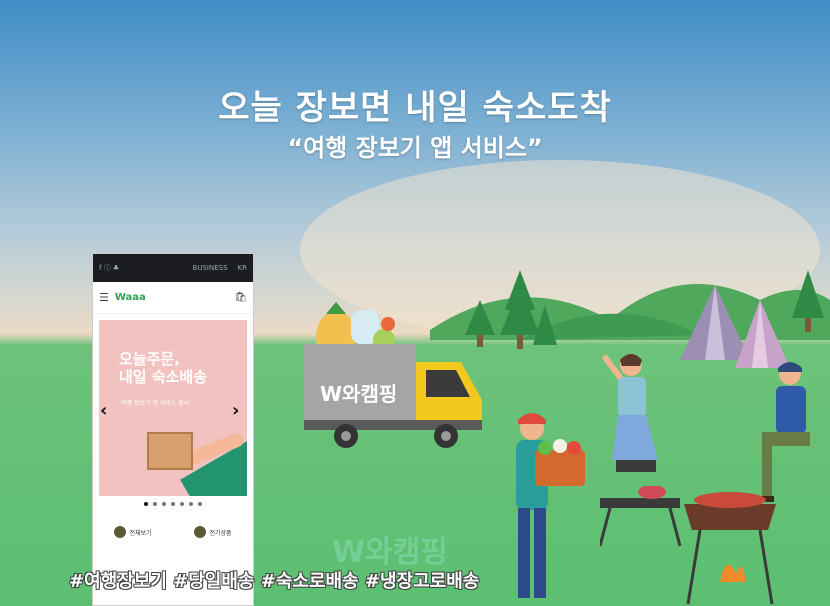 This screenshot has width=830, height=606. Describe the element at coordinates (133, 532) in the screenshot. I see `category-item: 전체보기` at that location.